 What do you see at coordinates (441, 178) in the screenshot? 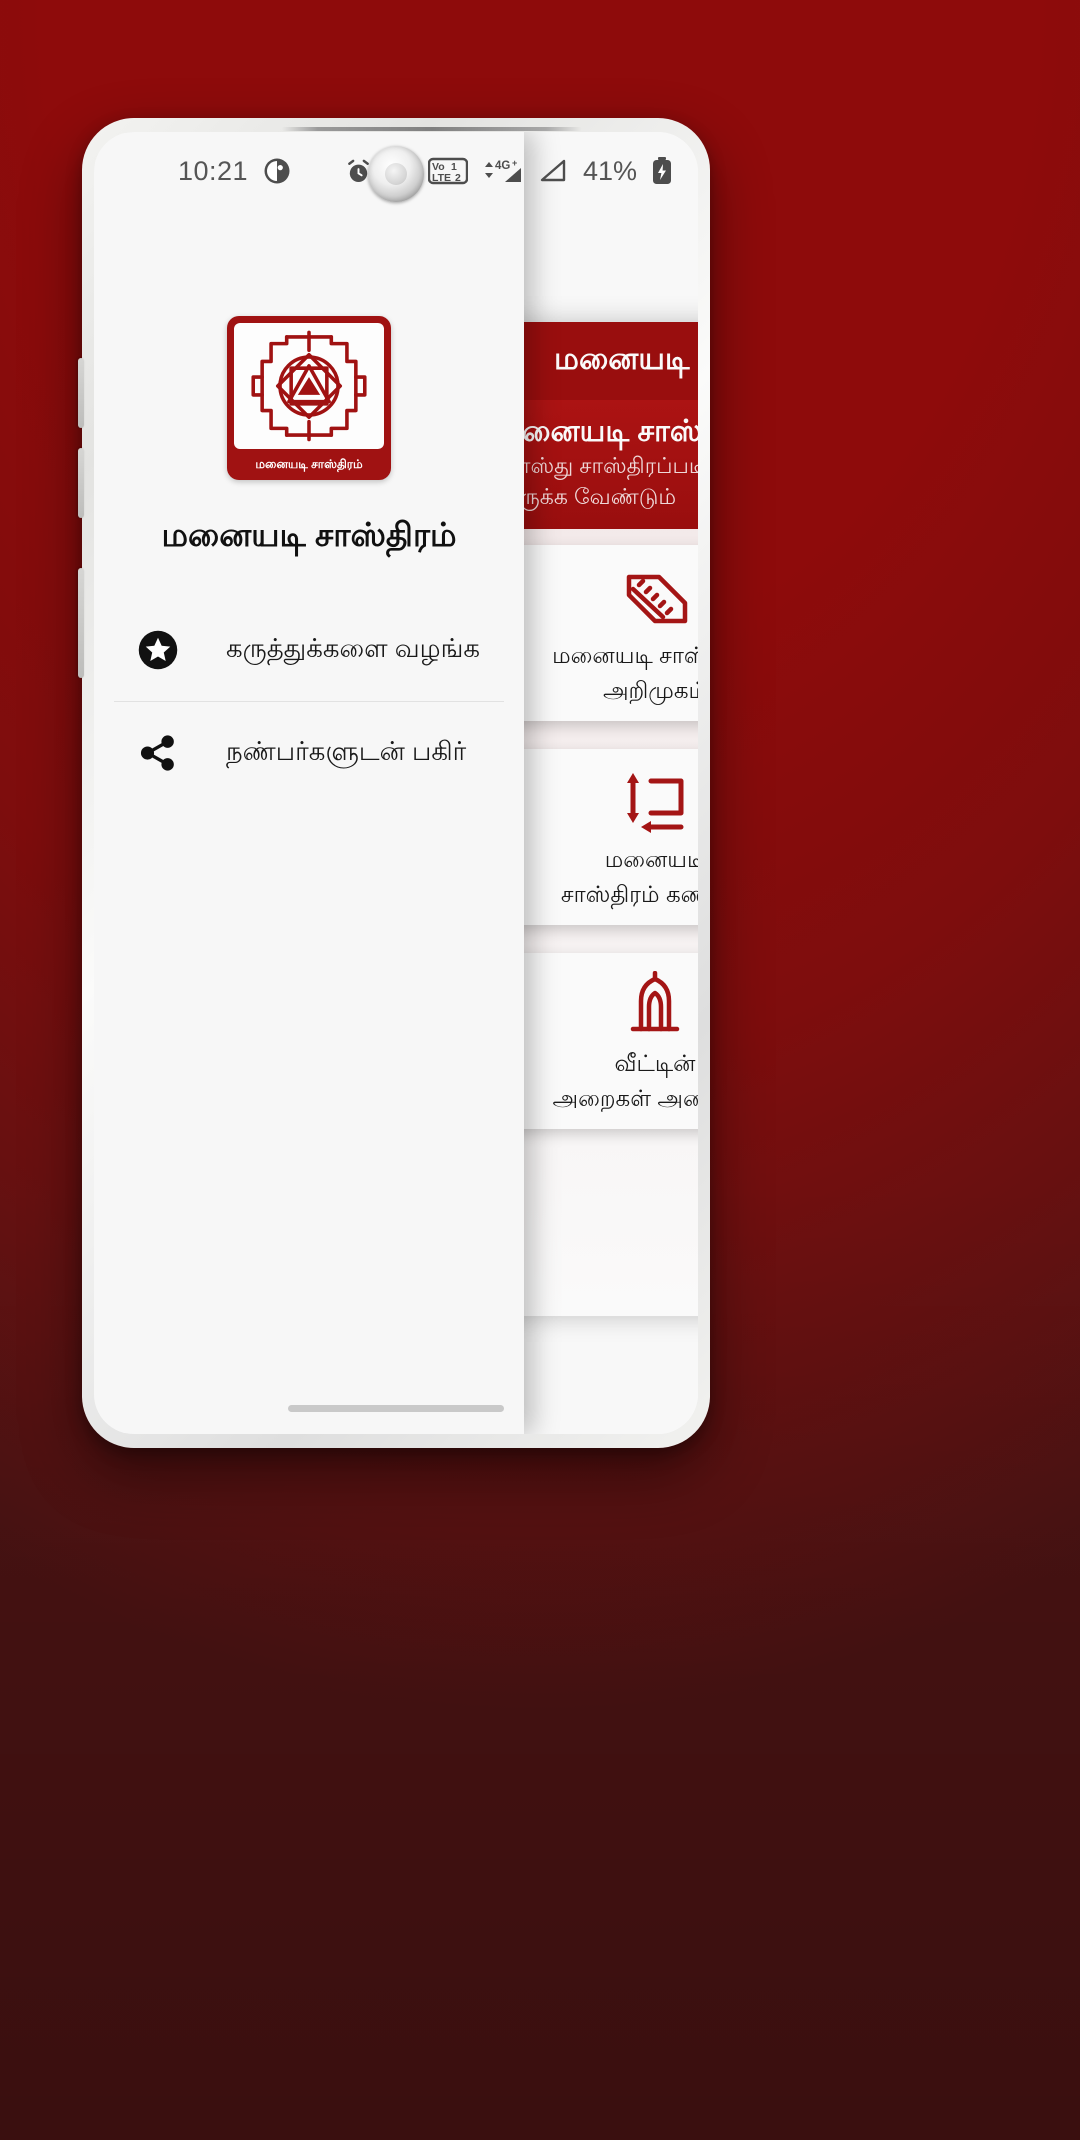
I see `svg-text: LTE` at bounding box center [441, 178].